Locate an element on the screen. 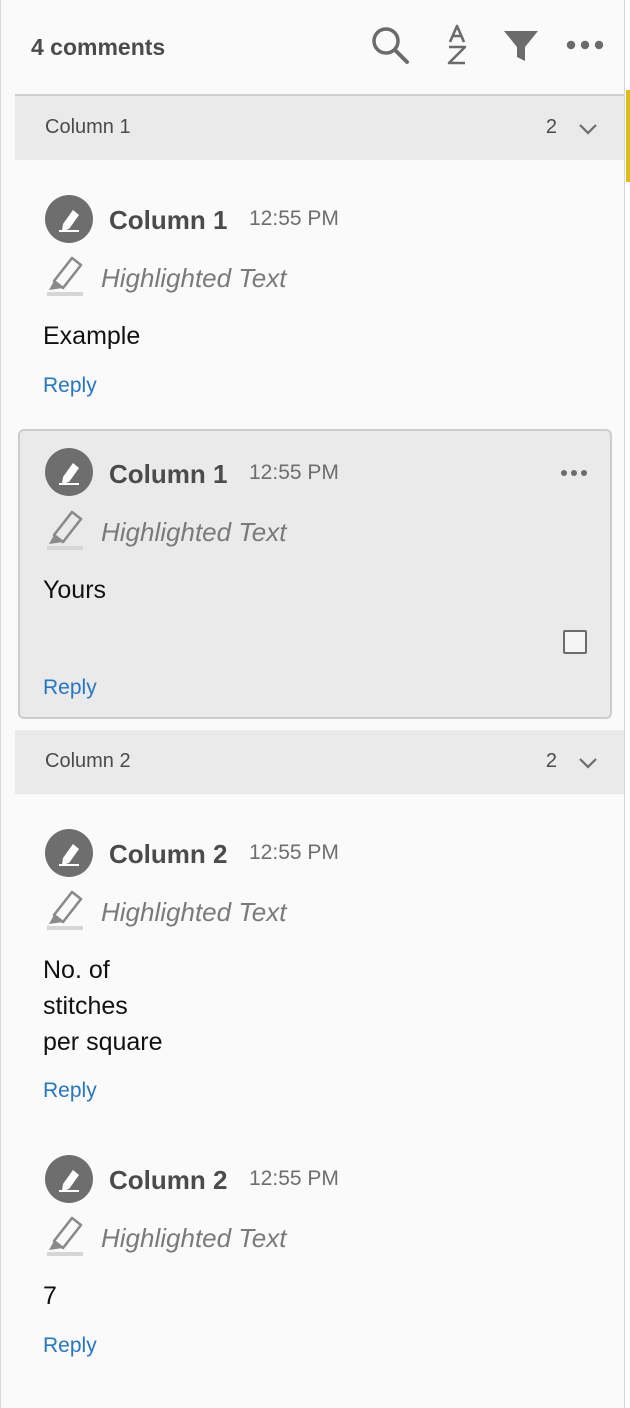 The image size is (630, 1408). group-header-column-1: Column 1 2 is located at coordinates (320, 128).